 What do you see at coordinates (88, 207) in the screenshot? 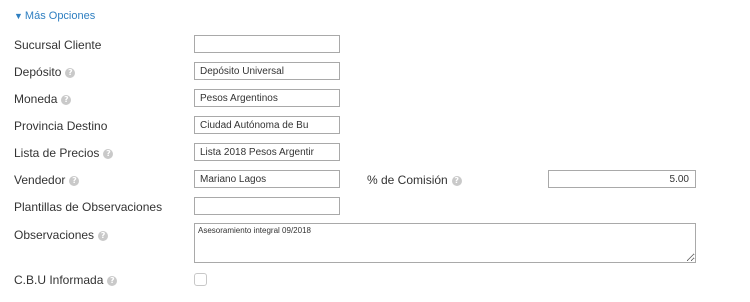
I see `plantillas-observaciones-label: Plantillas de Observaciones` at bounding box center [88, 207].